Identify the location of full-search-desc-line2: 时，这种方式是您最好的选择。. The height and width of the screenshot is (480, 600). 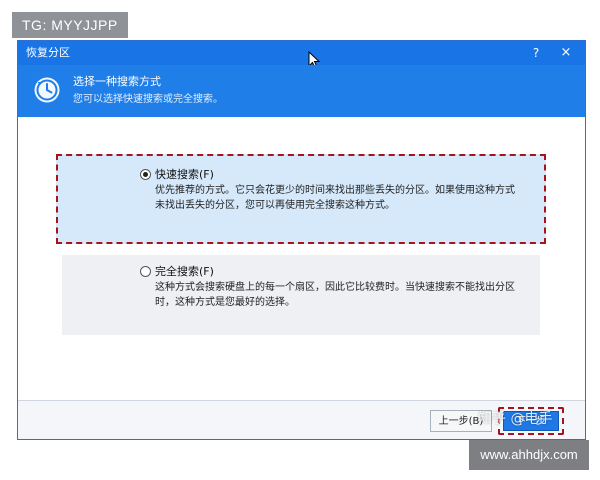
(225, 302).